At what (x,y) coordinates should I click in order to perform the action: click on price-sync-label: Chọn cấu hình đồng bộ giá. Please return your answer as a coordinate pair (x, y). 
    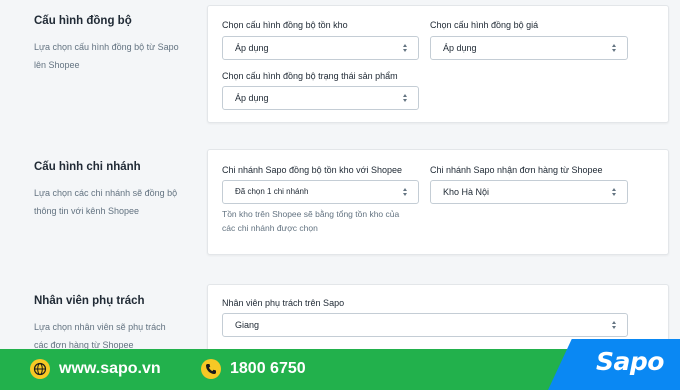
    Looking at the image, I should click on (484, 25).